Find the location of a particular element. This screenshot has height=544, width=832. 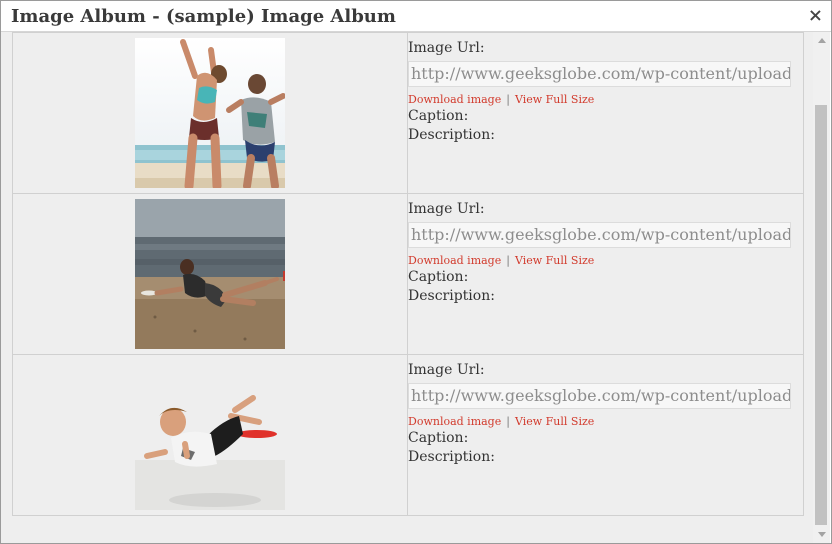

beach-volleyball-photo is located at coordinates (210, 113).